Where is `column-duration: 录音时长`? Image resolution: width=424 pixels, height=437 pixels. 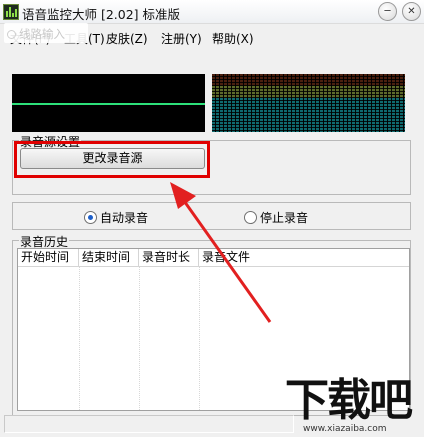
column-duration: 录音时长 is located at coordinates (169, 258).